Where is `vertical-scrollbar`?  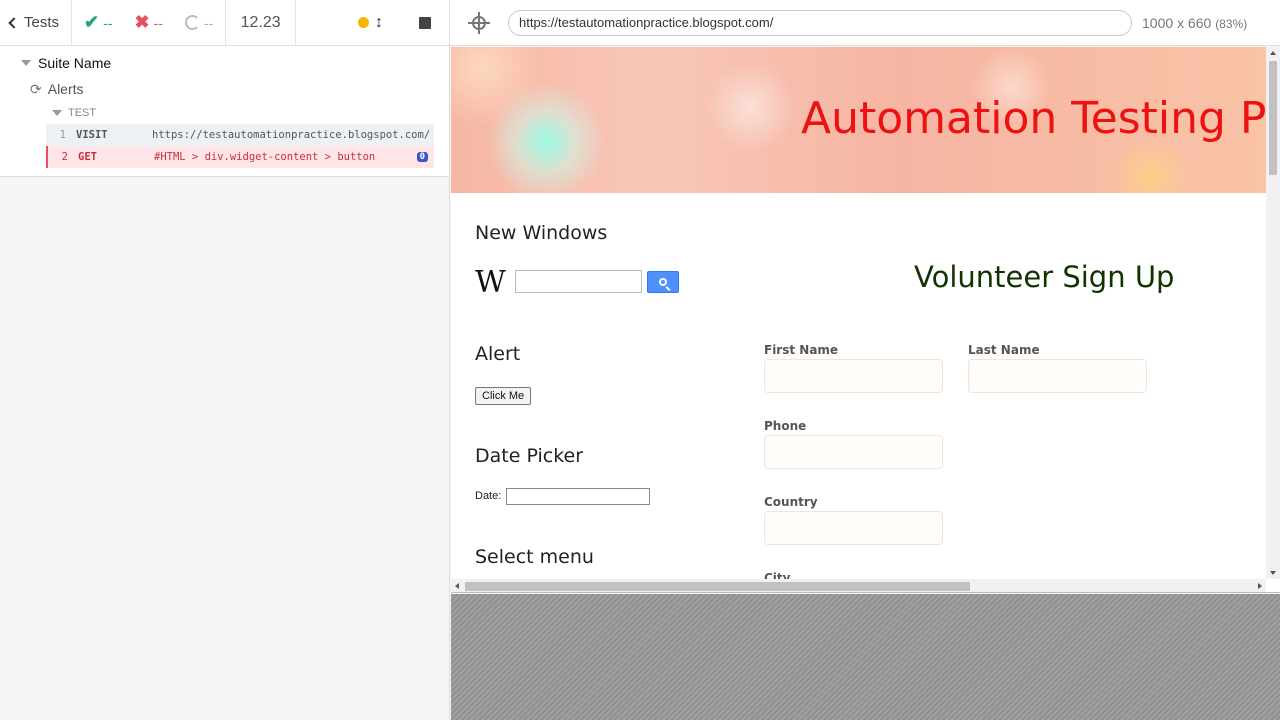 vertical-scrollbar is located at coordinates (1273, 313).